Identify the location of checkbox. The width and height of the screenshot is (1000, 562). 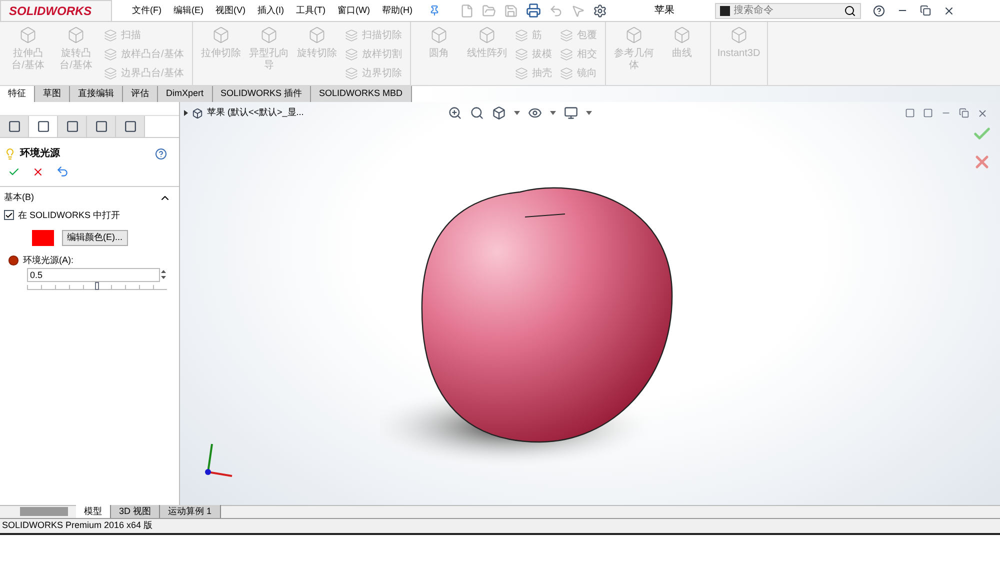
(9, 215).